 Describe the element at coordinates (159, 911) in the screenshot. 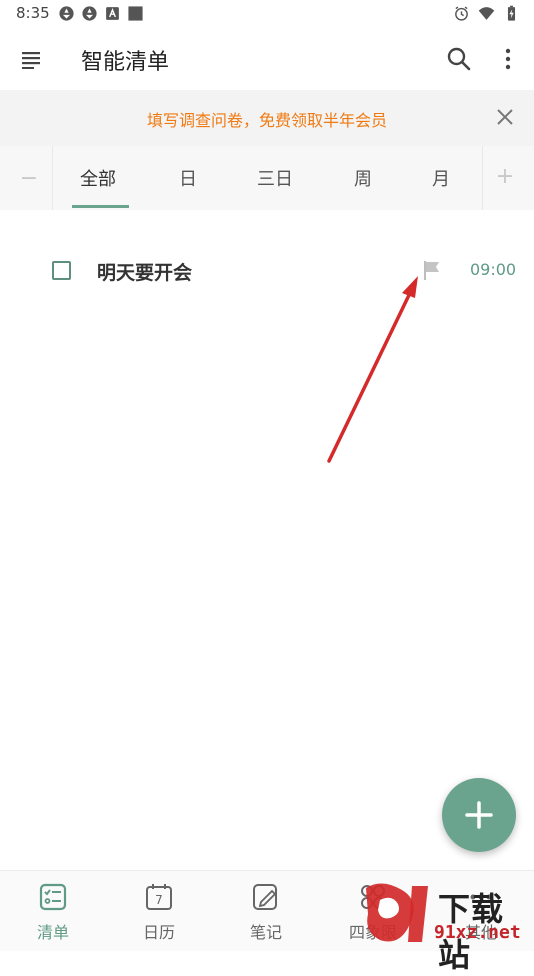

I see `nav-item-calendar: 7 日历` at that location.